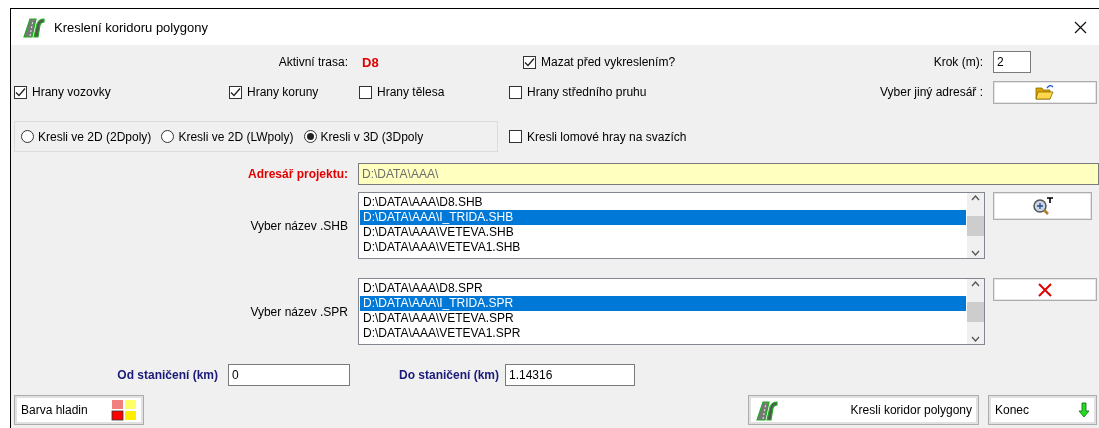 The width and height of the screenshot is (1099, 428). Describe the element at coordinates (663, 288) in the screenshot. I see `file-list-item: D:\DATA\AAA\D8.SPR` at that location.